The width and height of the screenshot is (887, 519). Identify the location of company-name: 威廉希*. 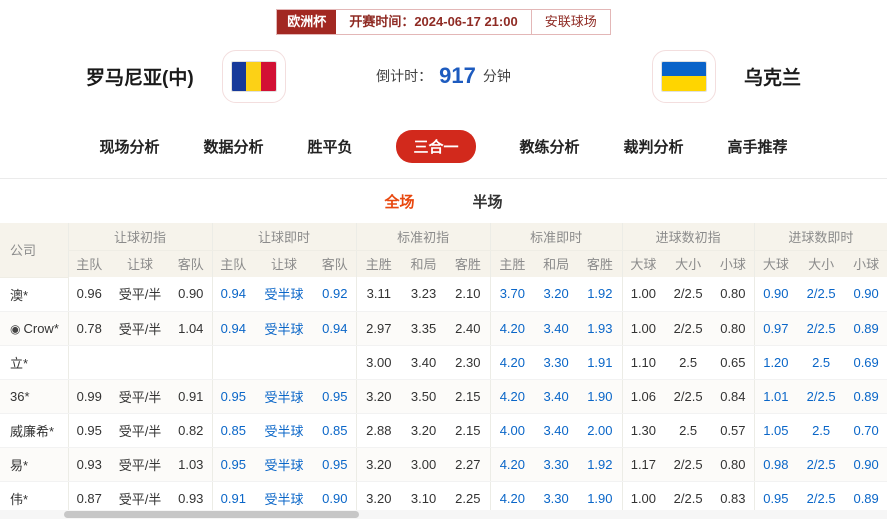
(34, 430).